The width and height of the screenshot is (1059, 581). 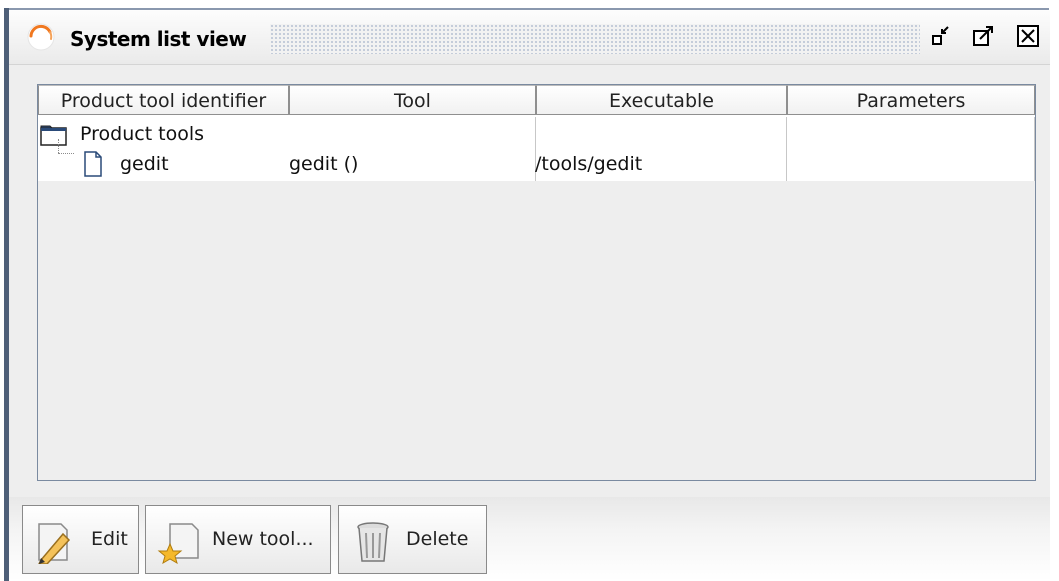 I want to click on title-bar-drag-area, so click(x=595, y=39).